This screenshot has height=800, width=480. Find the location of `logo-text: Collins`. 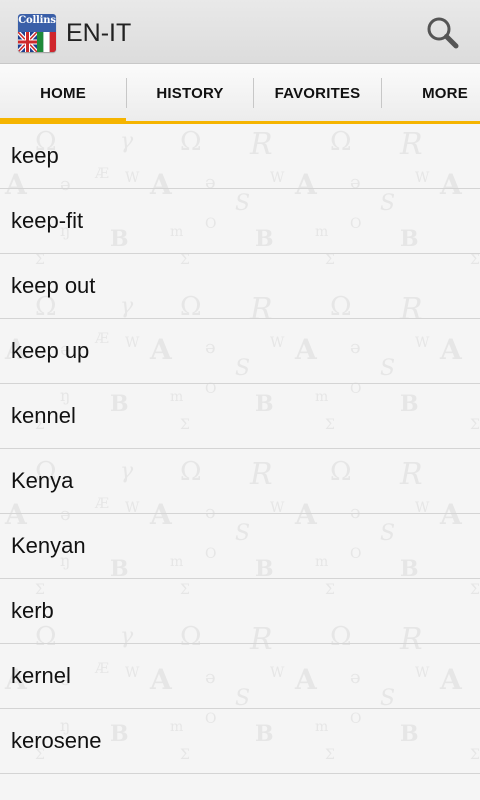

logo-text: Collins is located at coordinates (37, 20).